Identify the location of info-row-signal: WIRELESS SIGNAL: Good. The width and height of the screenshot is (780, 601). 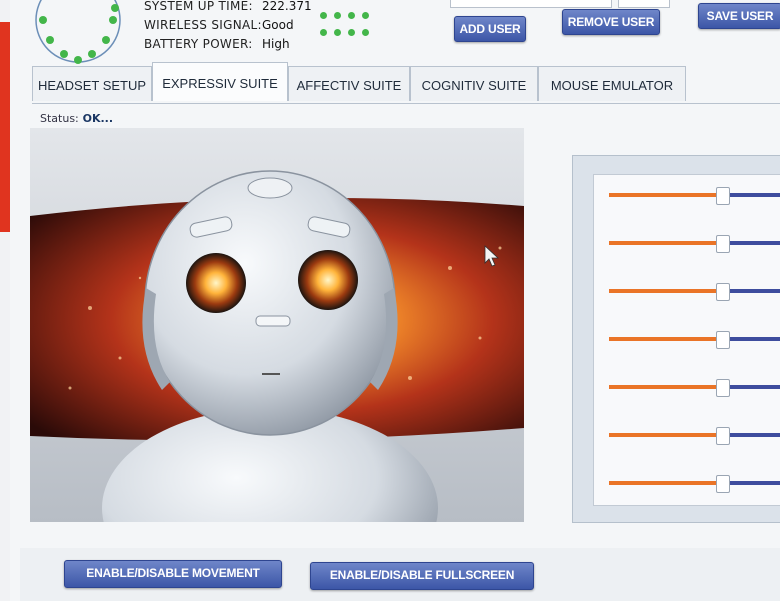
(228, 25).